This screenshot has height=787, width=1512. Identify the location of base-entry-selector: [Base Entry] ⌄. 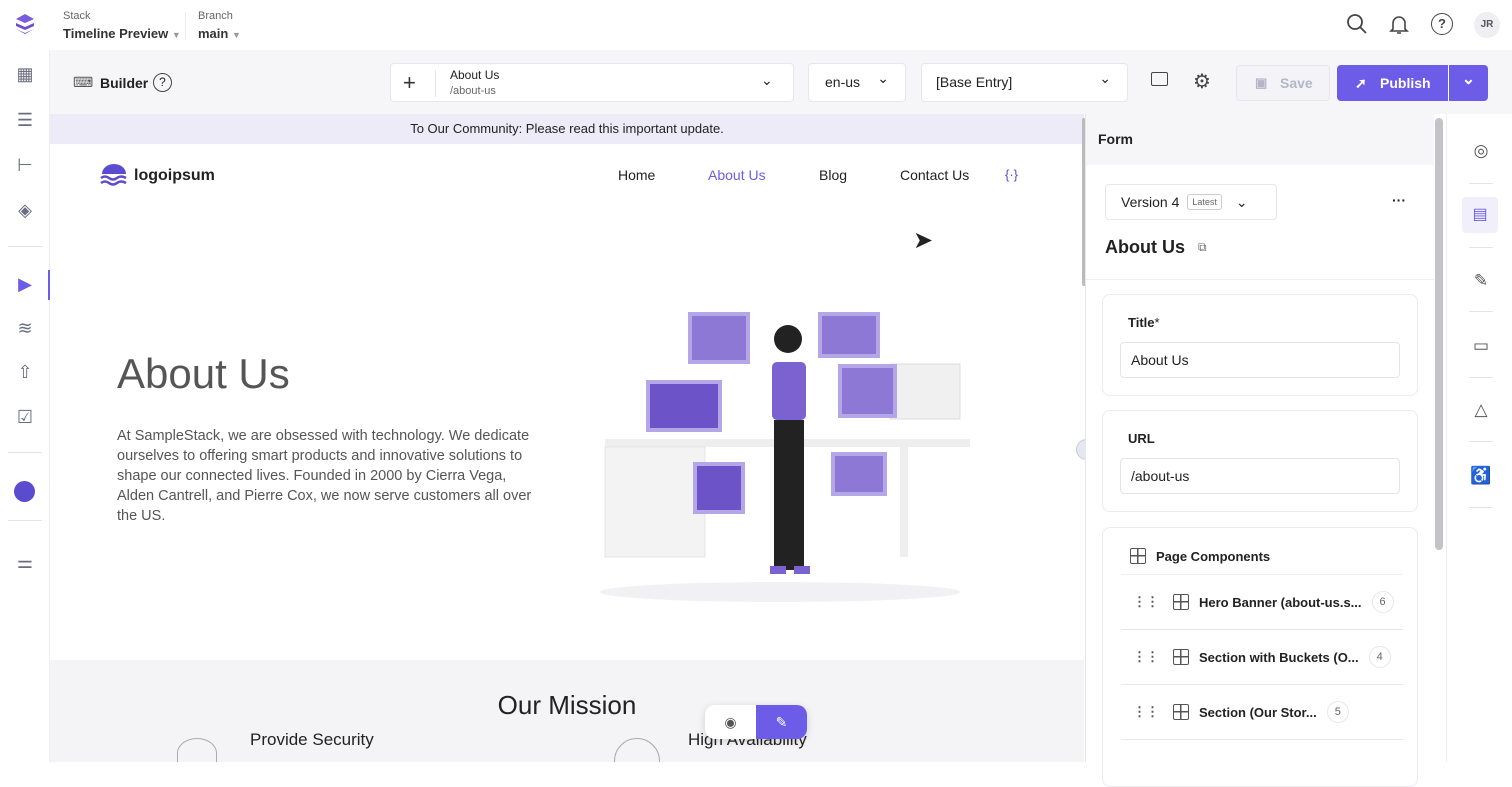
(1024, 82).